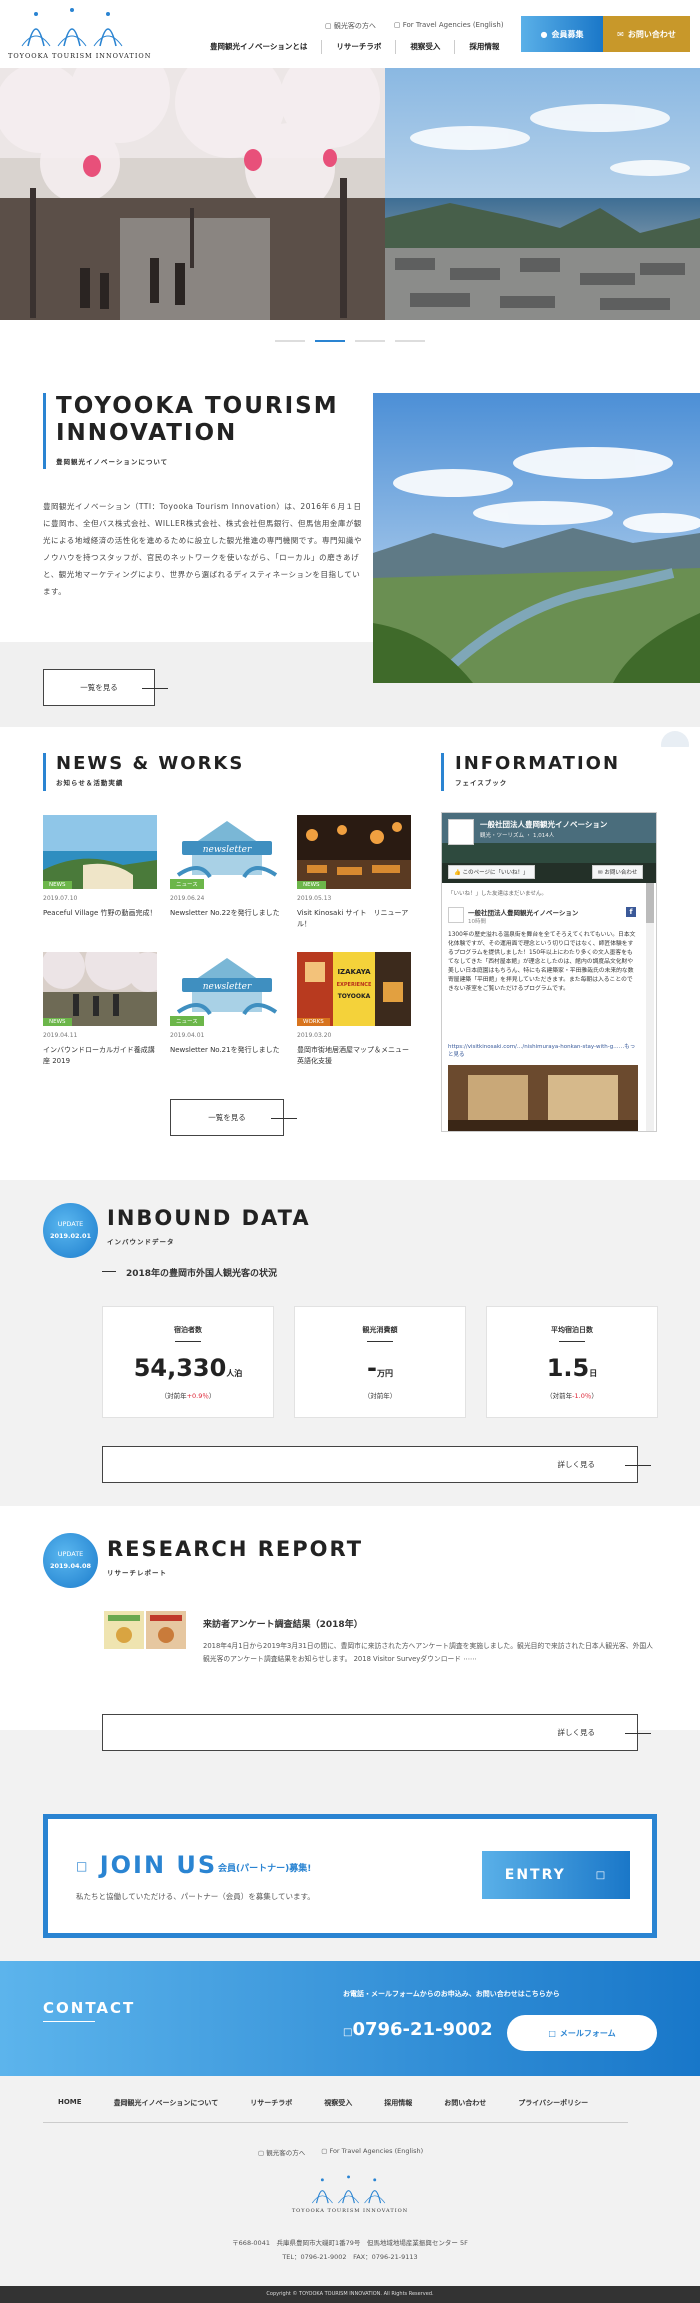 The image size is (700, 2303). I want to click on news-thumb: IZAKAYA EXPERIENCE TOYOOKA WORKS, so click(354, 989).